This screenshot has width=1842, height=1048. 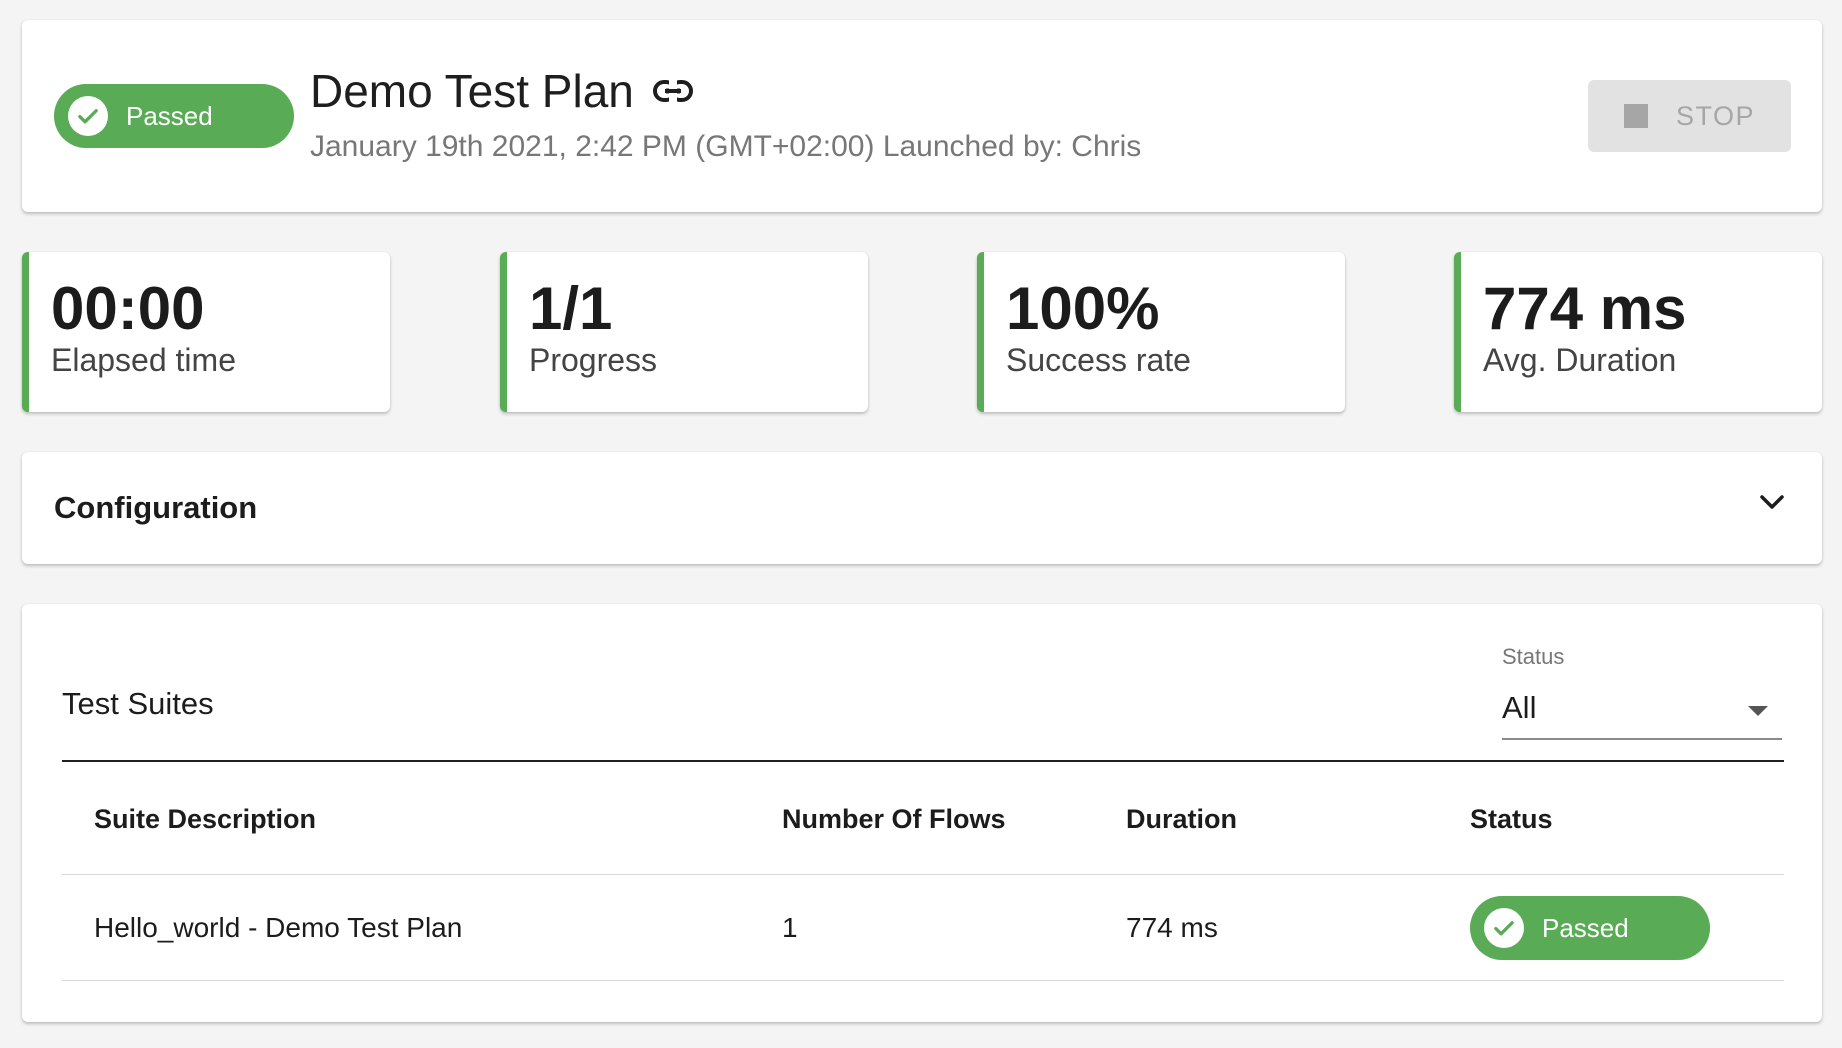 I want to click on stop-button: STOP, so click(x=1689, y=116).